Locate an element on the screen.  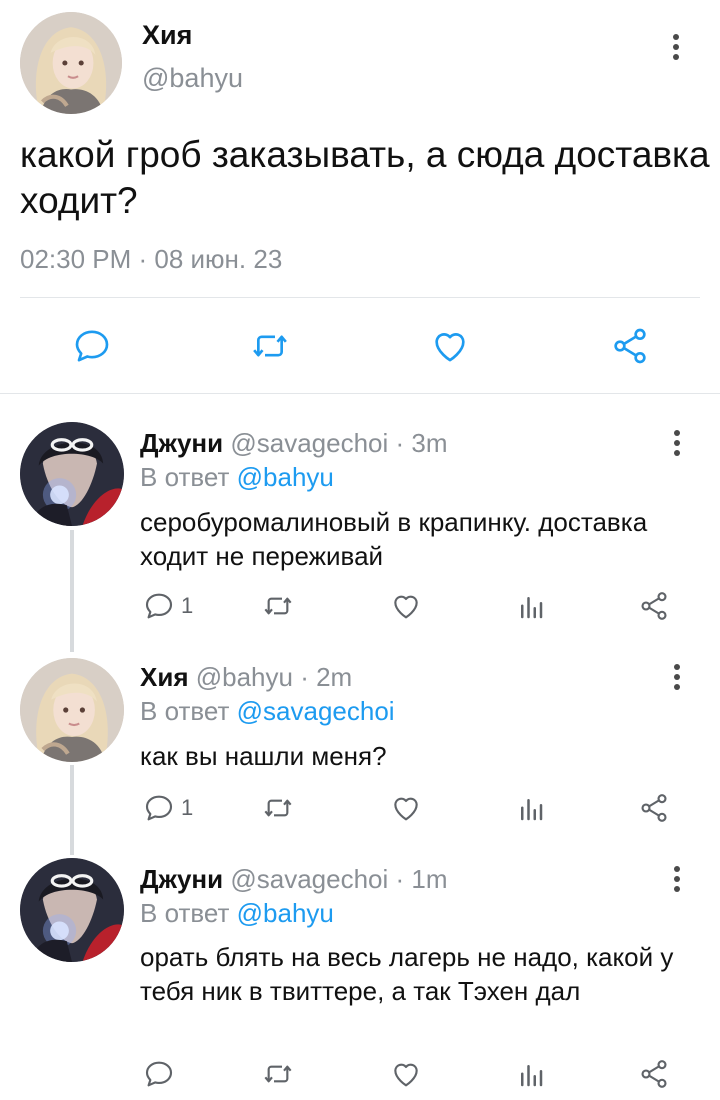
reply-header: Джуни @savagechoi · 3m is located at coordinates (294, 443).